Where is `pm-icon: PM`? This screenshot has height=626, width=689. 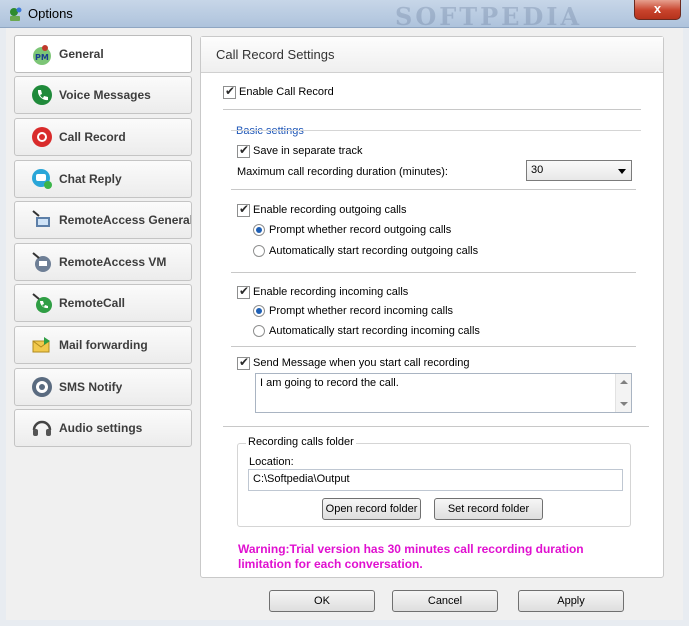 pm-icon: PM is located at coordinates (42, 55).